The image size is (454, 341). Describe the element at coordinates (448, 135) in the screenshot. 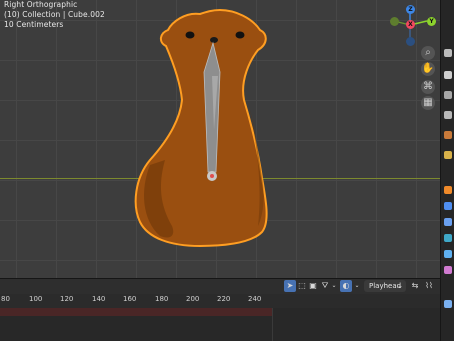

I see `scene-tab-icon` at that location.